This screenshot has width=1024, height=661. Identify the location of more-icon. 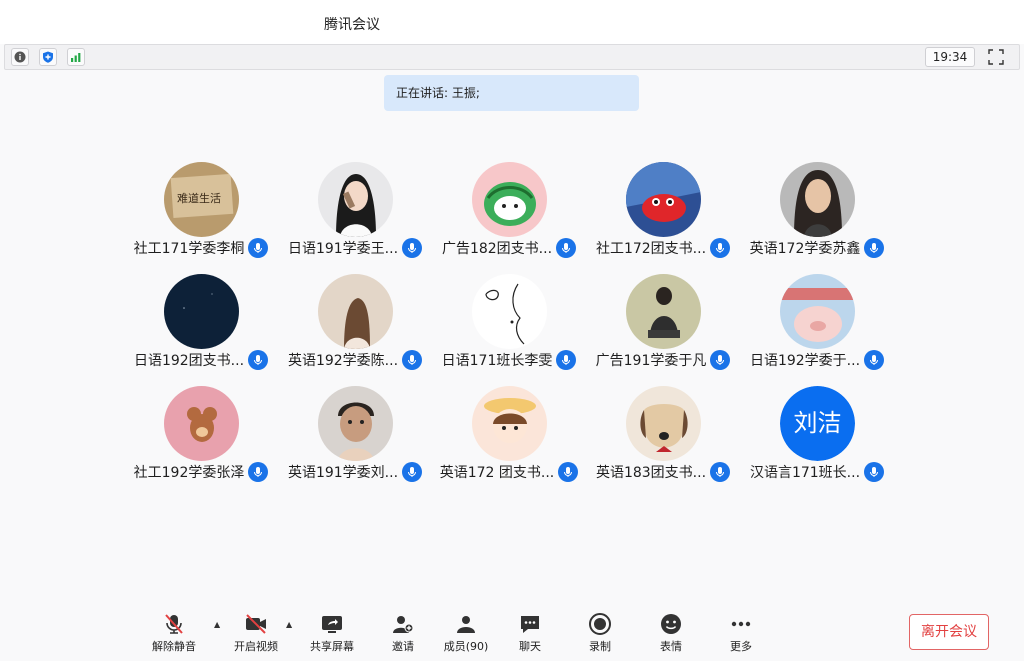
(741, 624).